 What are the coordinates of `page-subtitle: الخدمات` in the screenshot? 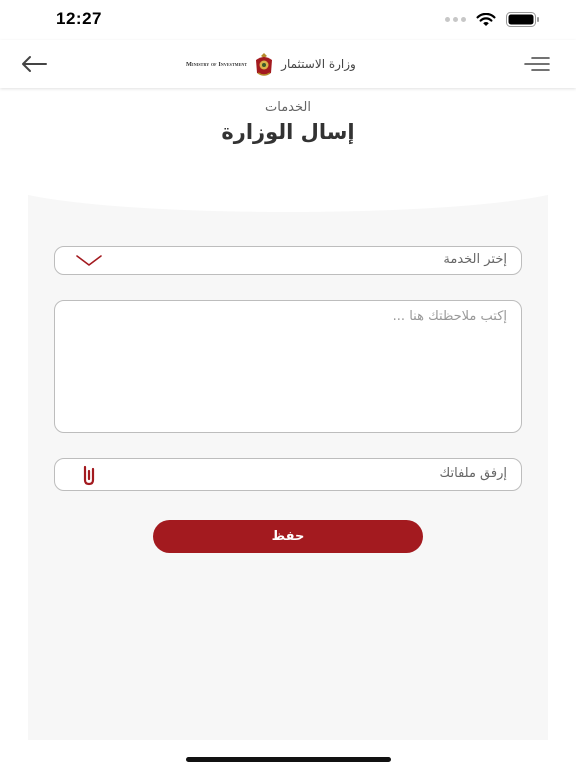 It's located at (288, 107).